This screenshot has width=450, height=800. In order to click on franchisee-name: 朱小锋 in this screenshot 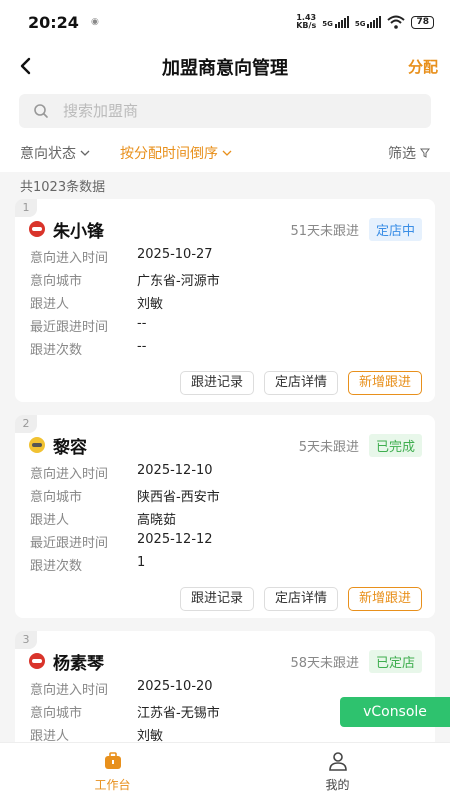, I will do `click(78, 231)`.